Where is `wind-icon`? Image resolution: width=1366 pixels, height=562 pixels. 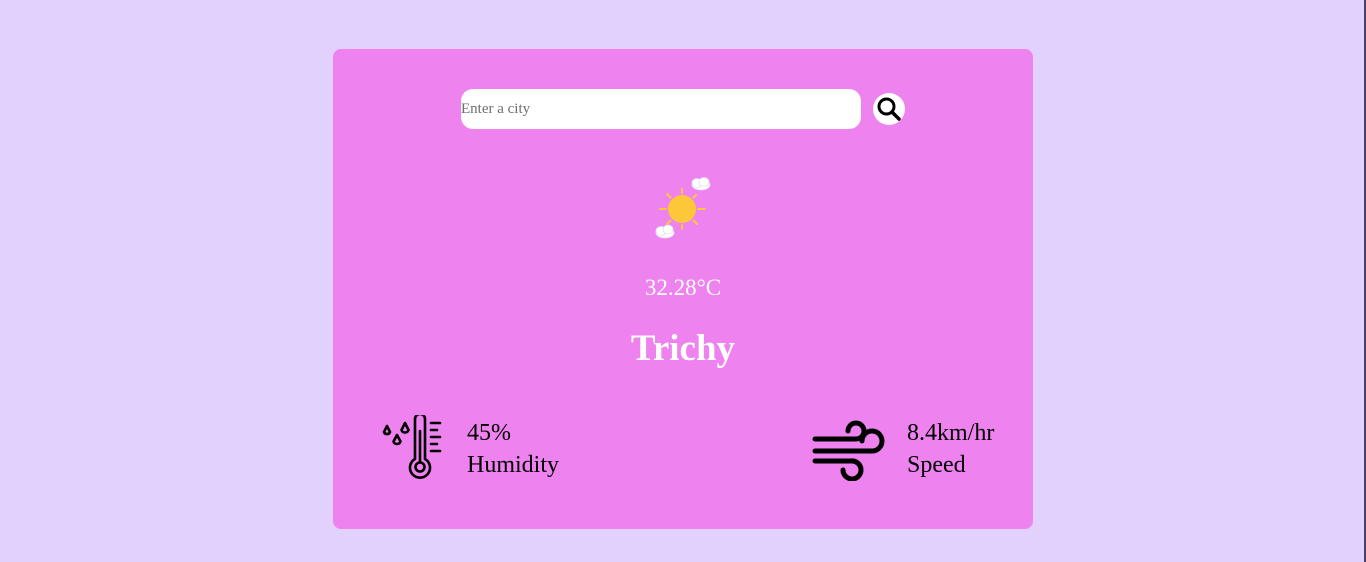 wind-icon is located at coordinates (848, 450).